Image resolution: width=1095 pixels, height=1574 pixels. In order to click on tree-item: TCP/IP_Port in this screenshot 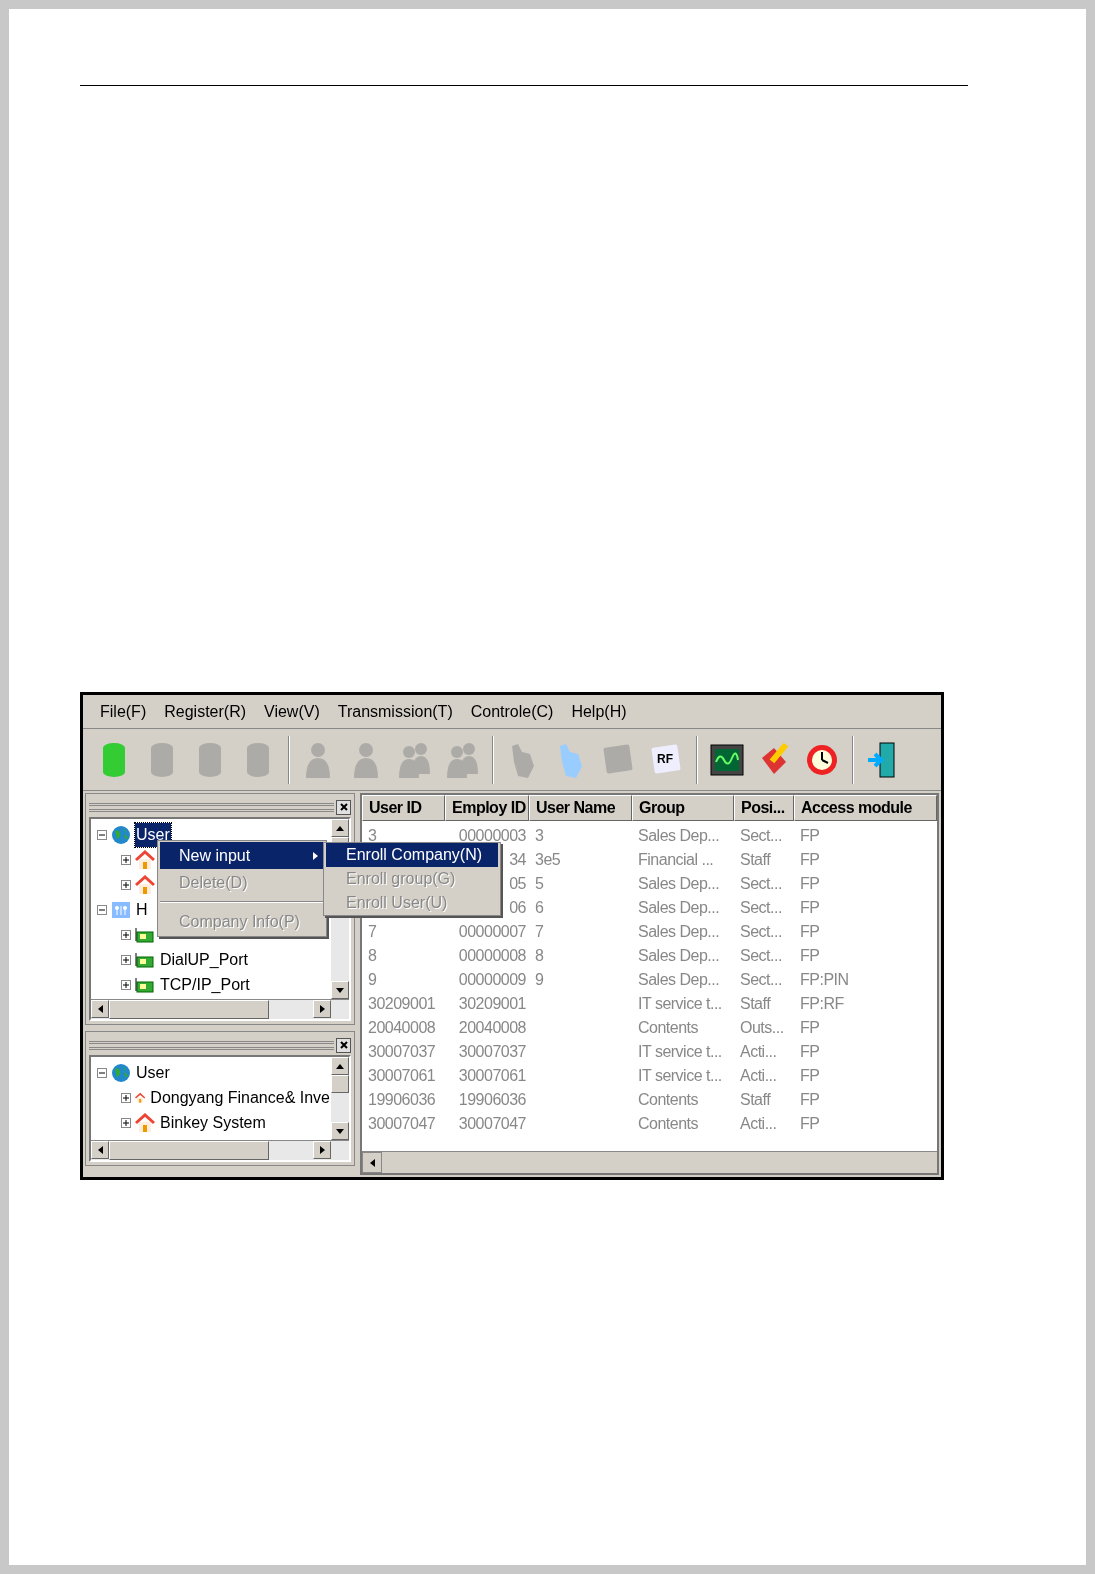, I will do `click(205, 984)`.